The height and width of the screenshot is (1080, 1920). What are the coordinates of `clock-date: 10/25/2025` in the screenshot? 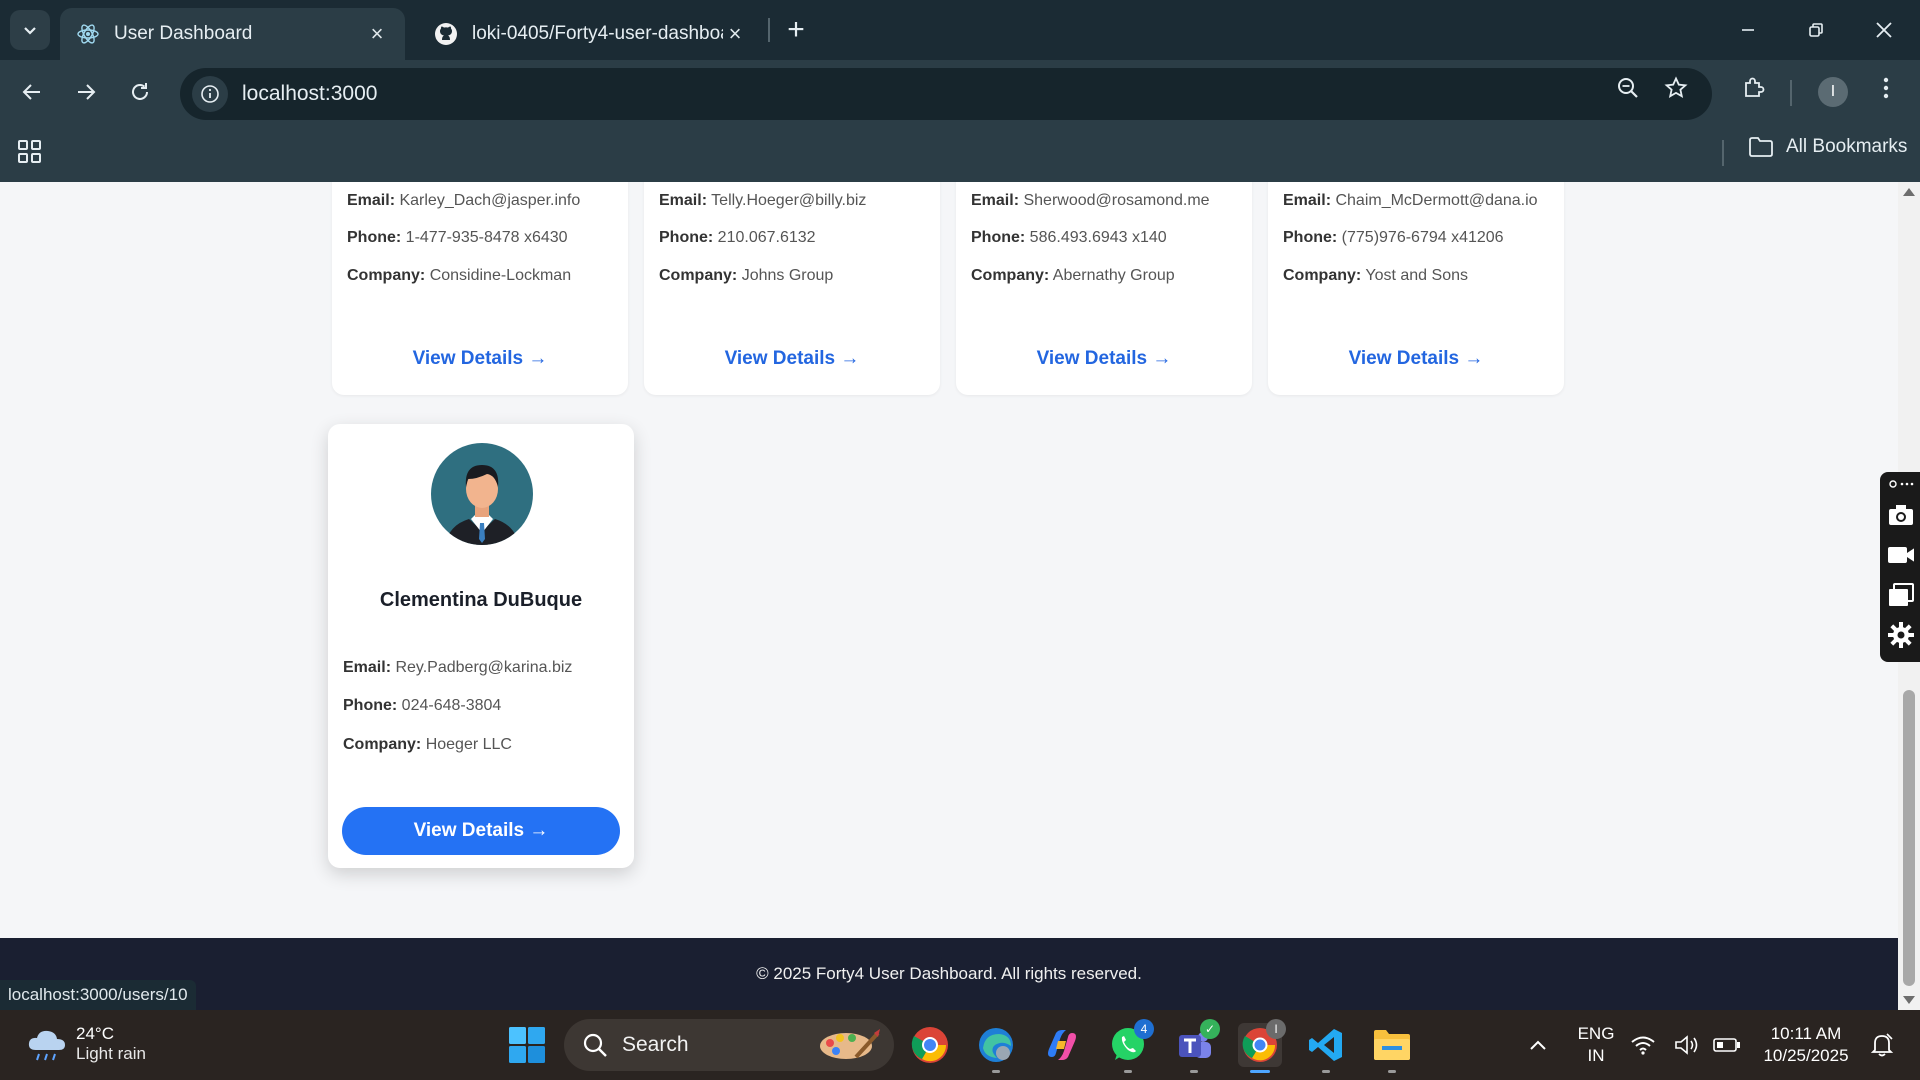 It's located at (1806, 1055).